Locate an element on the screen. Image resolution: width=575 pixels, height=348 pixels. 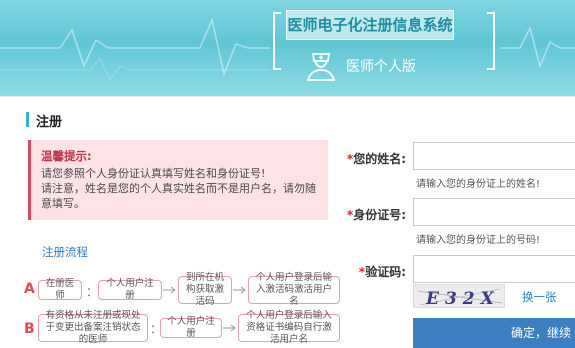
doctor-icon is located at coordinates (321, 67).